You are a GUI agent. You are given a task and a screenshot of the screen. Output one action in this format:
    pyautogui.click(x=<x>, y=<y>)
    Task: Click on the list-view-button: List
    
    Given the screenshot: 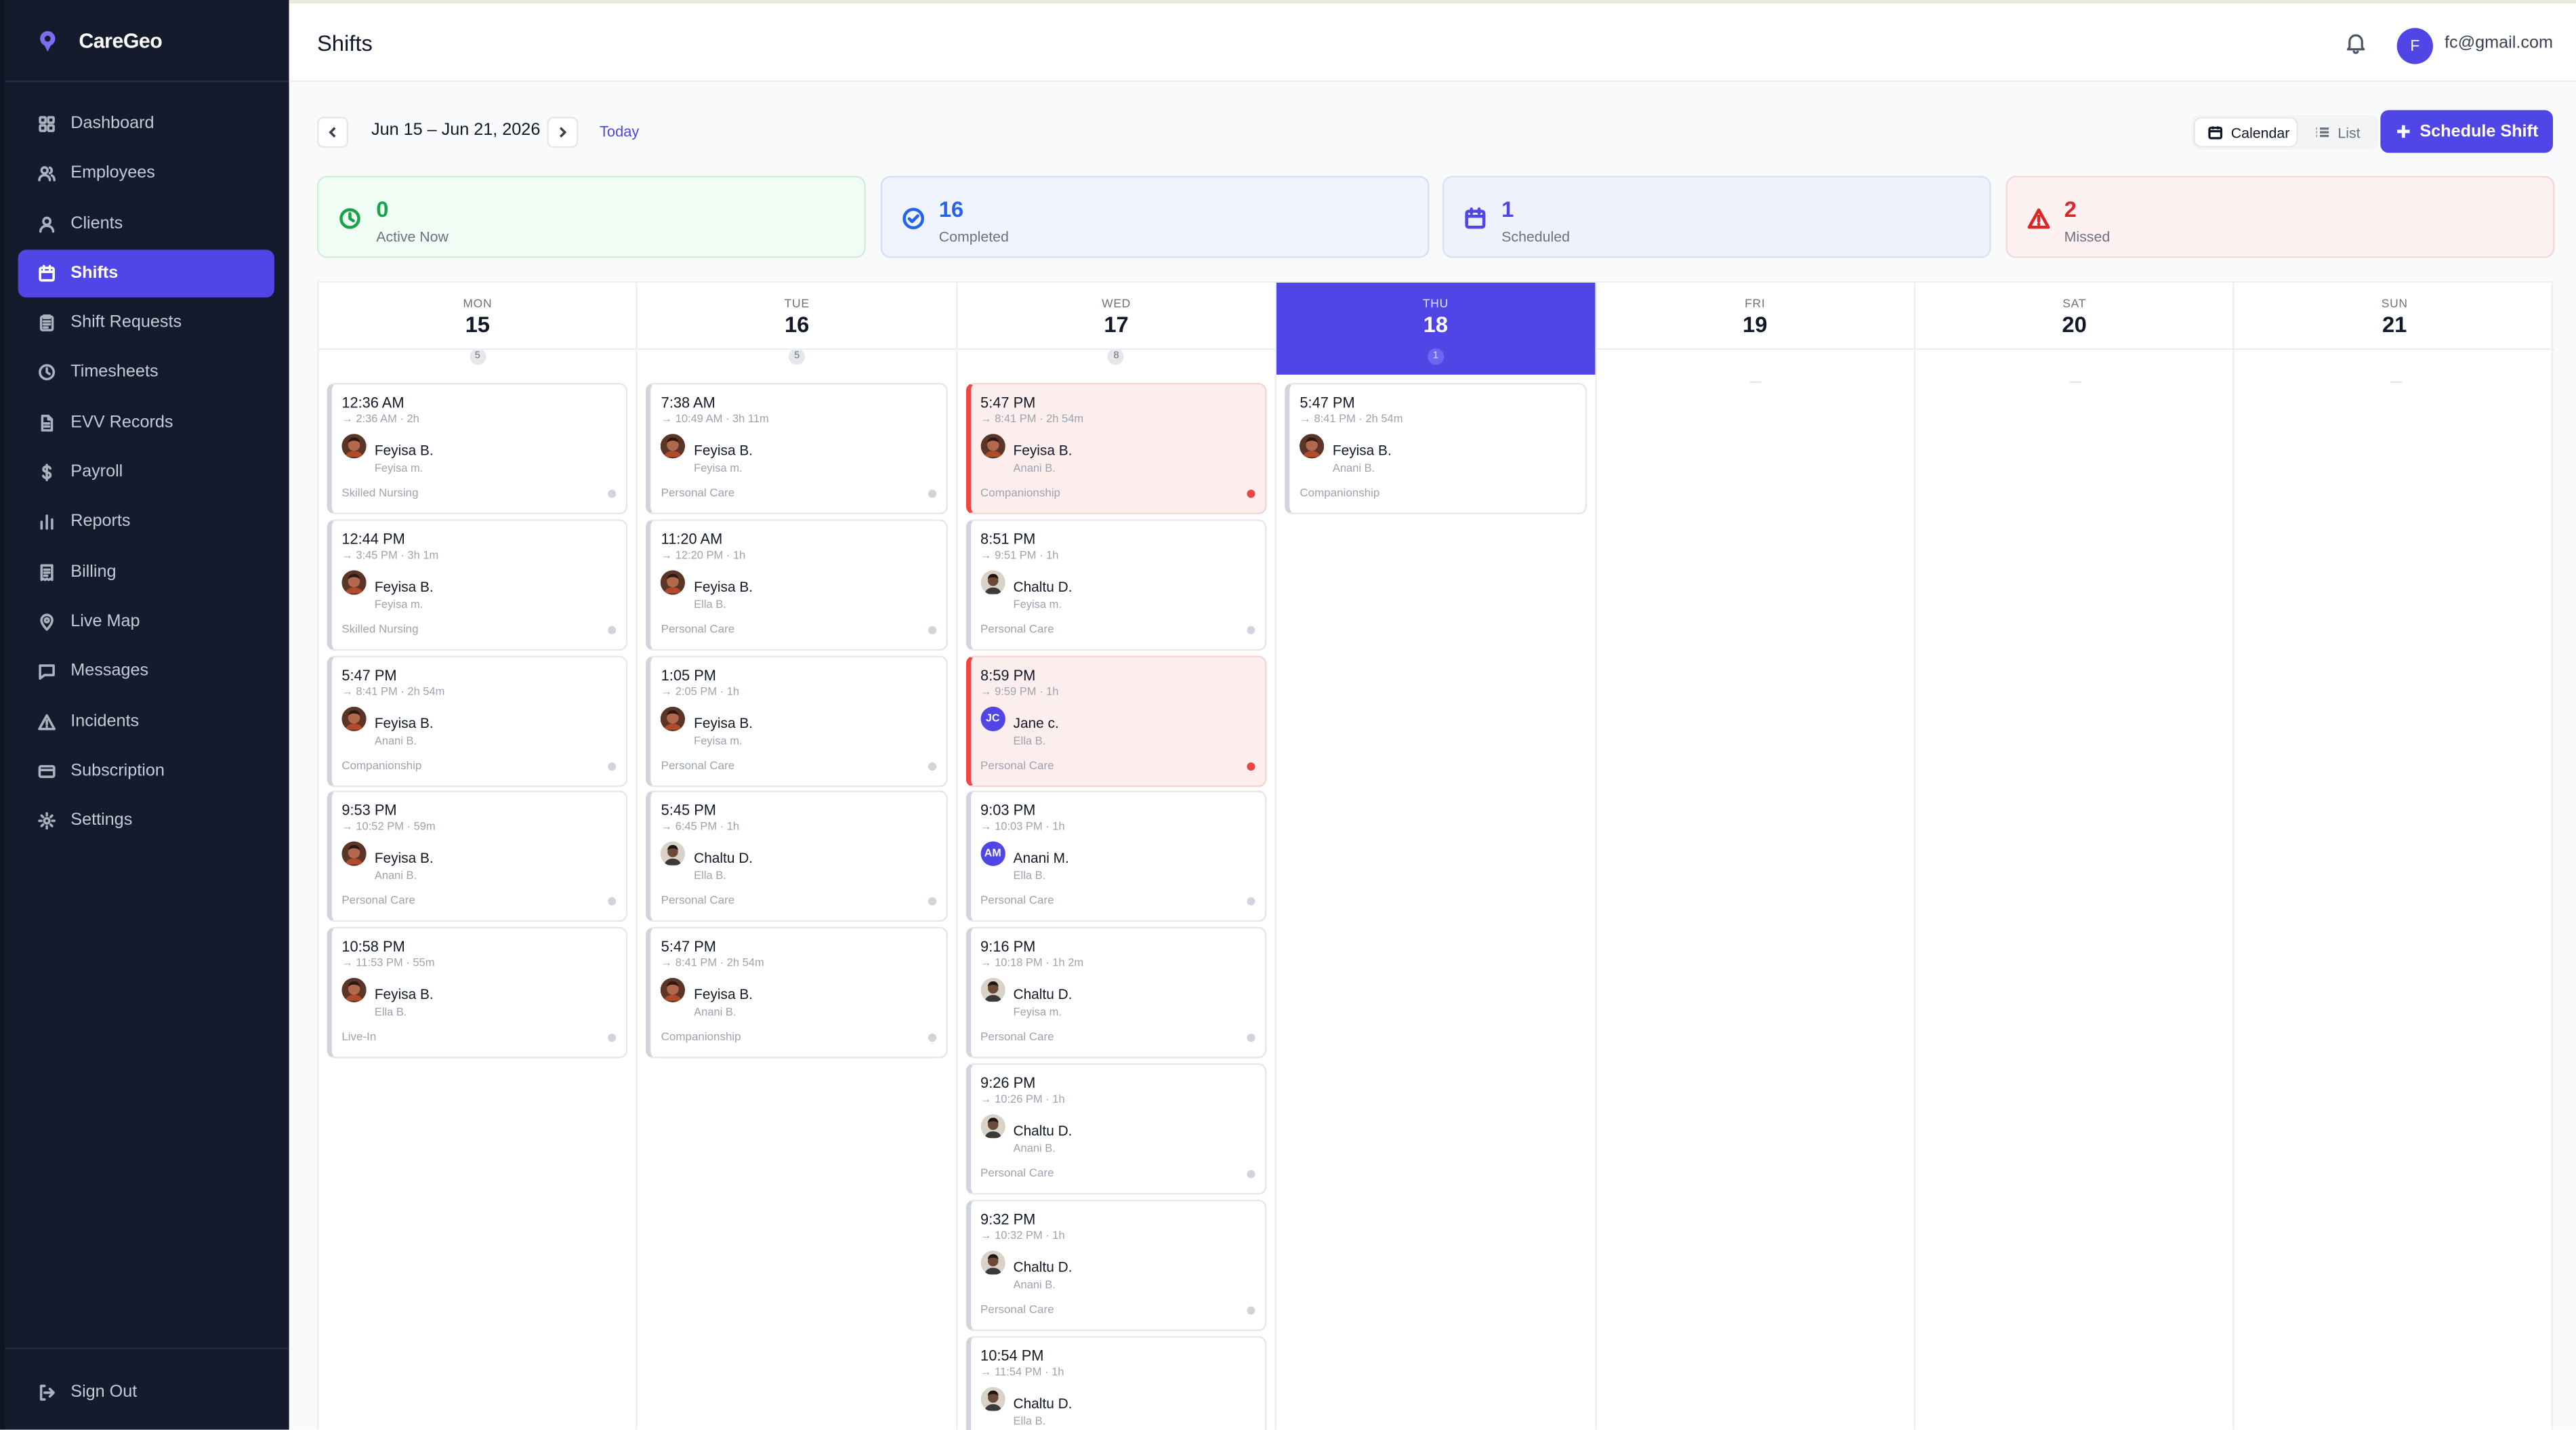 What is the action you would take?
    pyautogui.click(x=2337, y=132)
    